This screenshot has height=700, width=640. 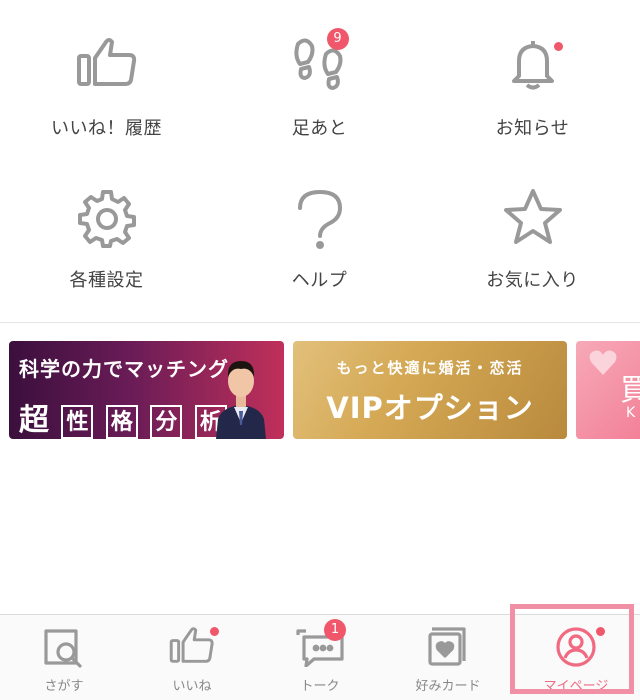 I want to click on menu-item-settings: 各種設定, so click(x=106, y=227).